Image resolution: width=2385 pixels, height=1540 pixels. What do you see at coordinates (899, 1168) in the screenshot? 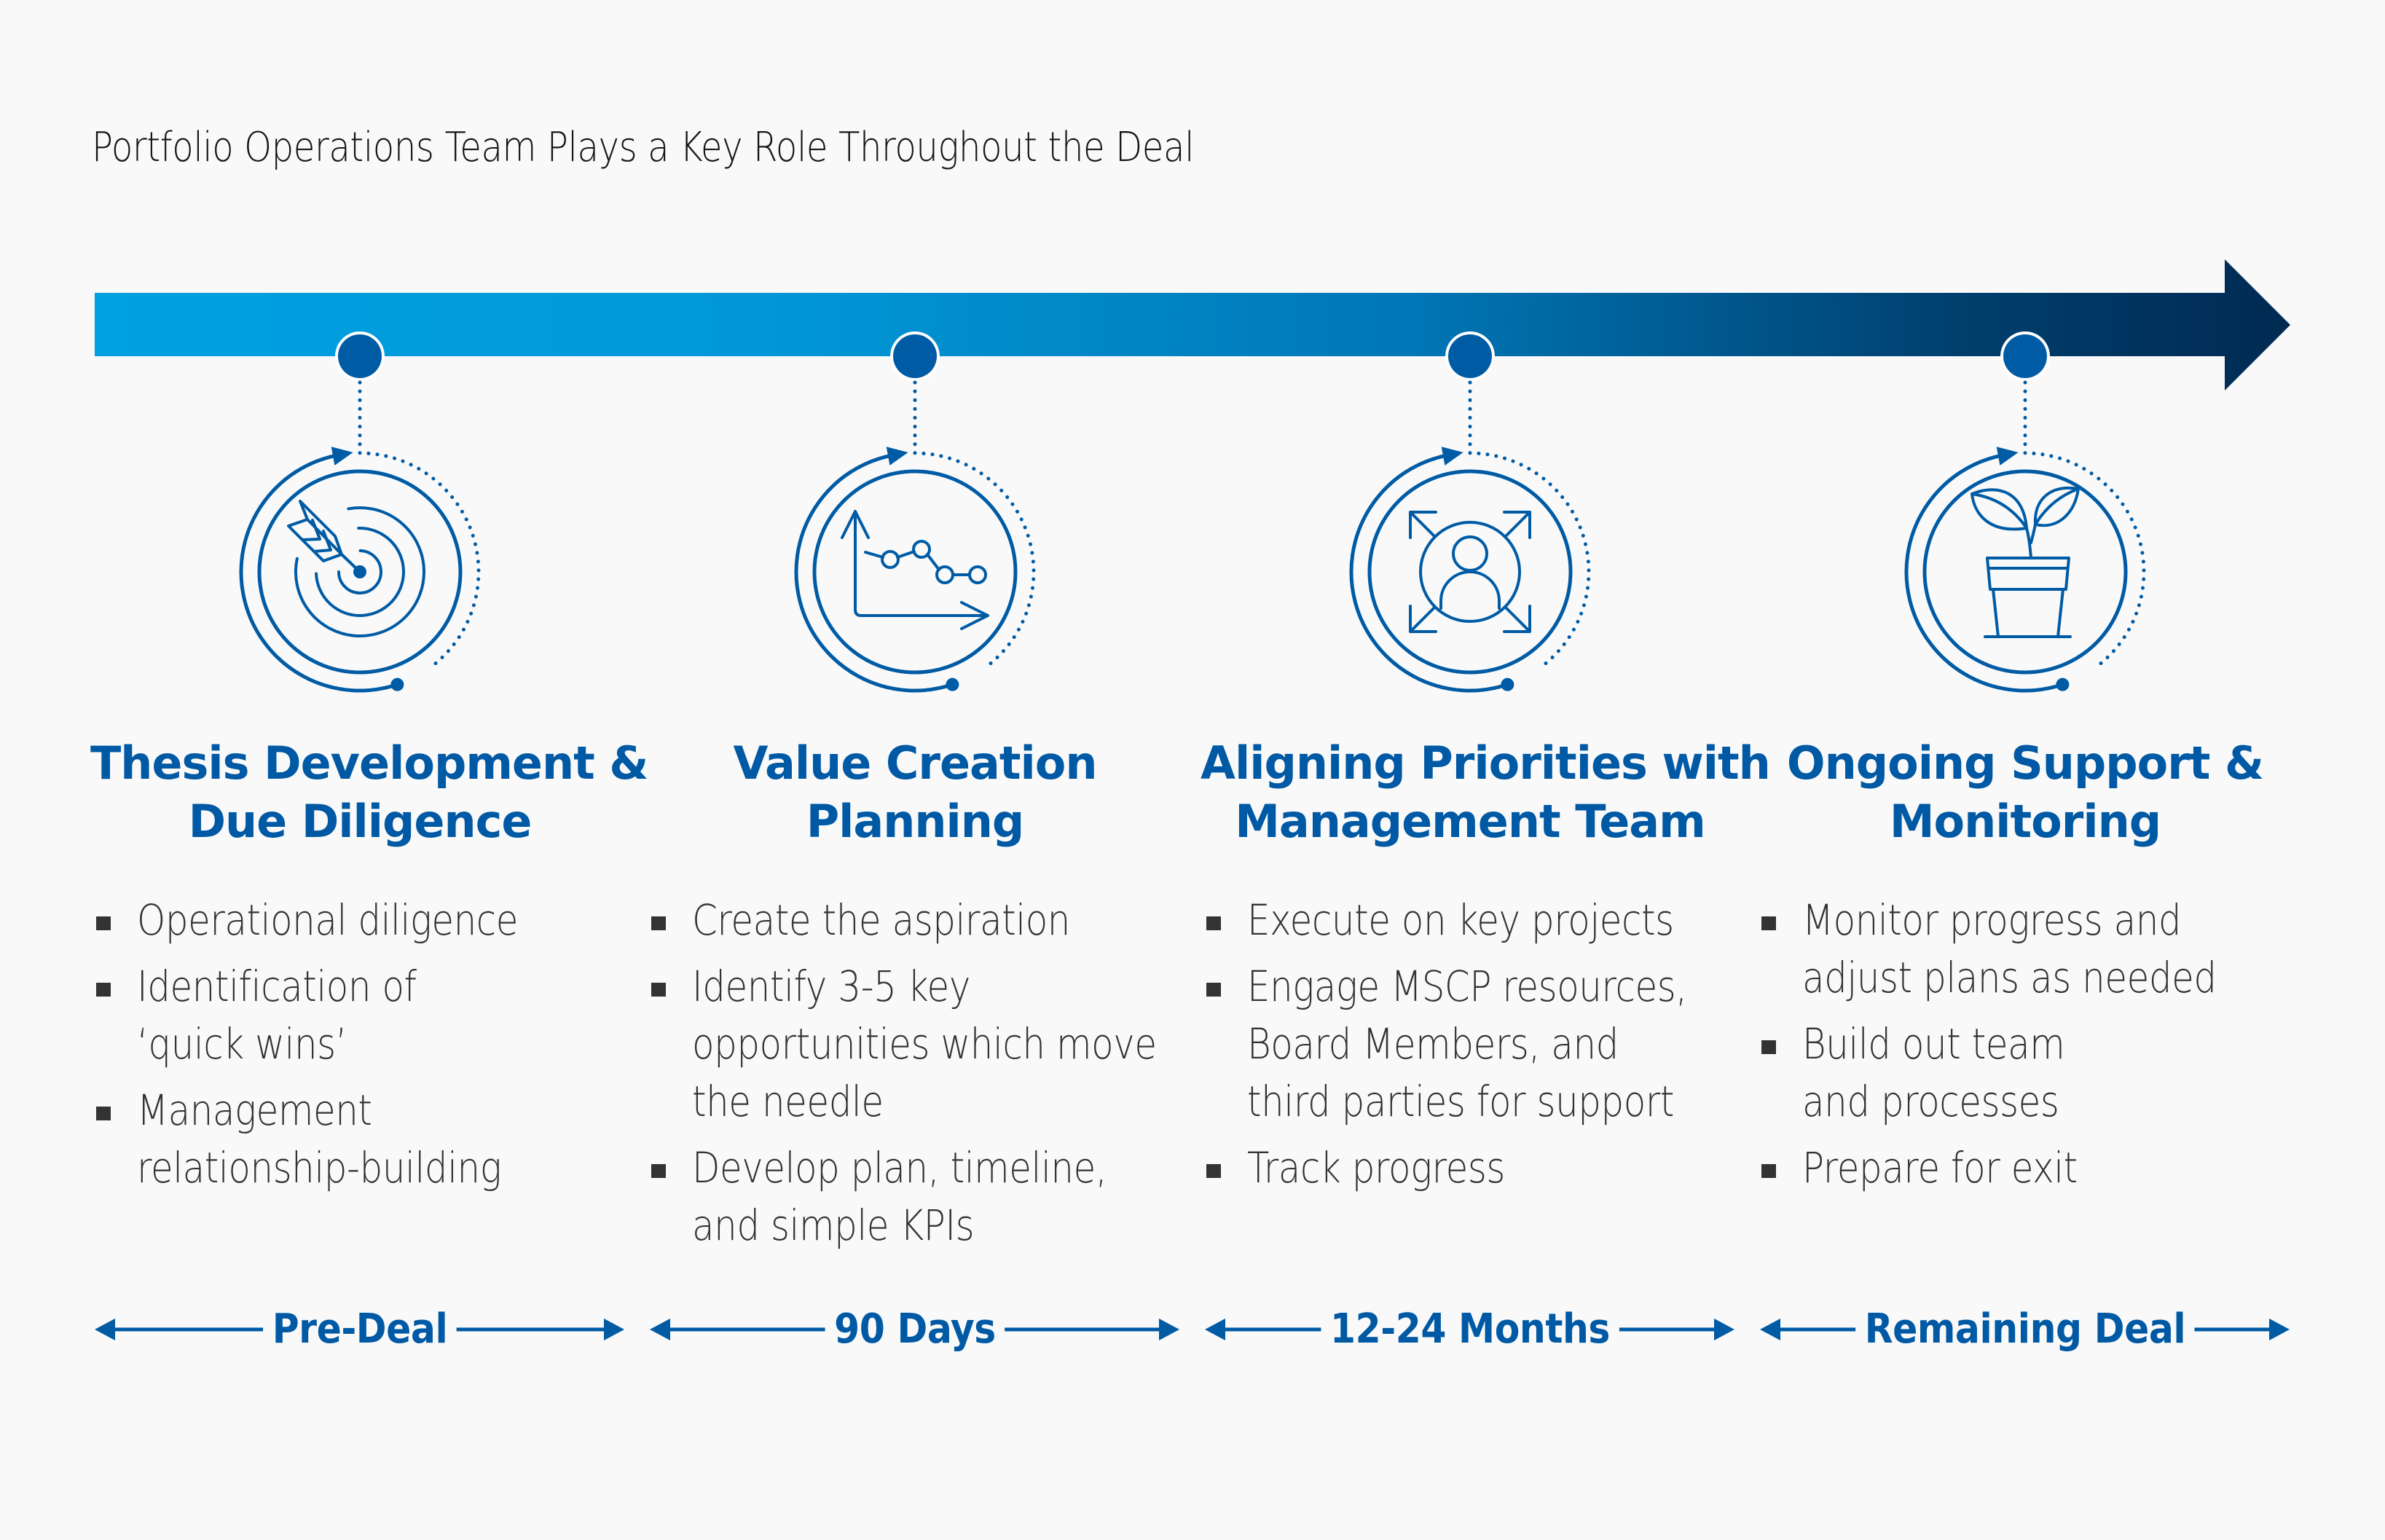
I see `bullet-text: Develop plan, timeline,` at bounding box center [899, 1168].